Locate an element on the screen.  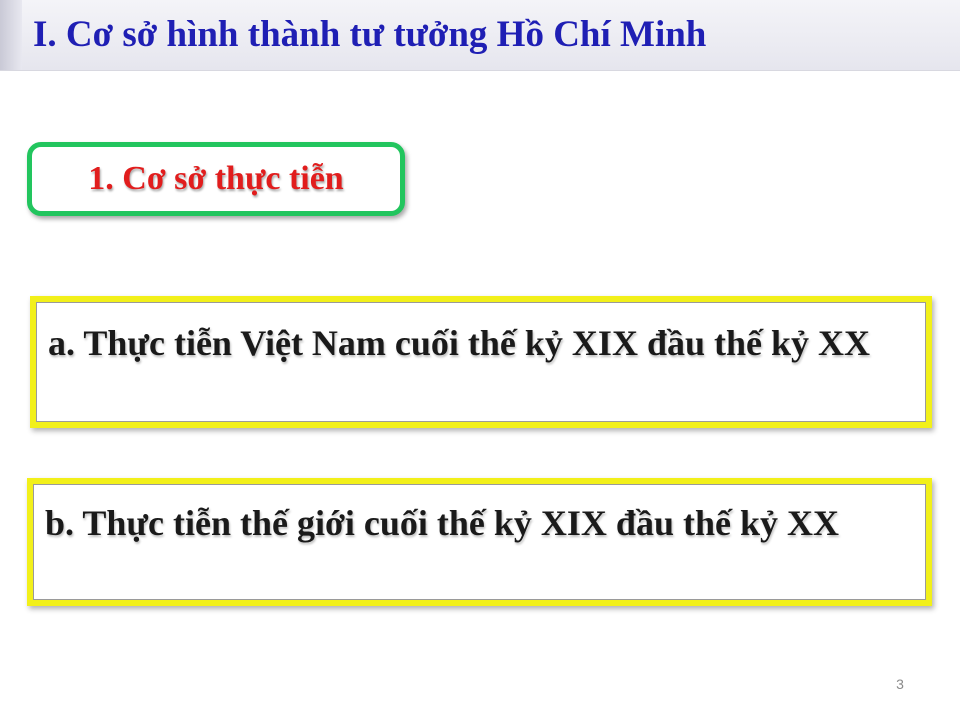
slide-title: I. Cơ sở hình thành tư tưởng Hồ Chí Minh is located at coordinates (370, 34).